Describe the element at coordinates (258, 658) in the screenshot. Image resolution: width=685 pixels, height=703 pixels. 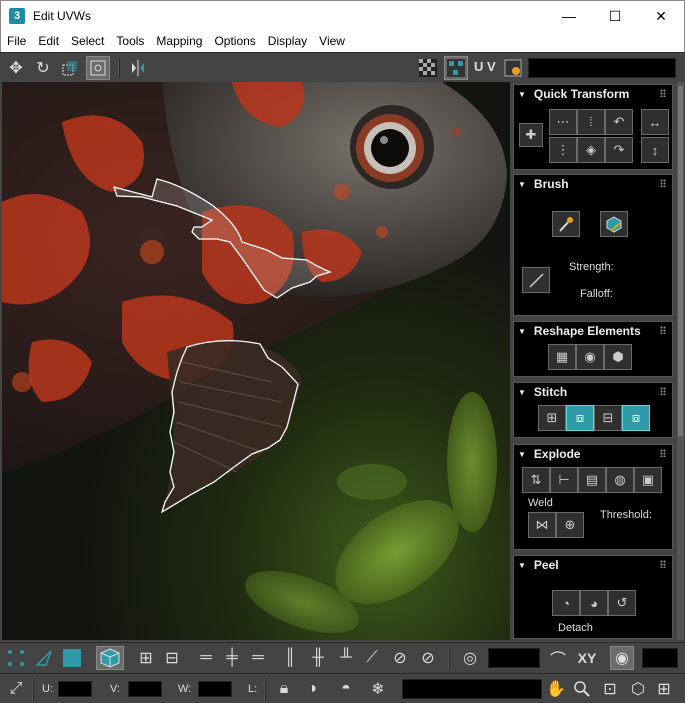
I see `loop-shrink-icon: ═` at that location.